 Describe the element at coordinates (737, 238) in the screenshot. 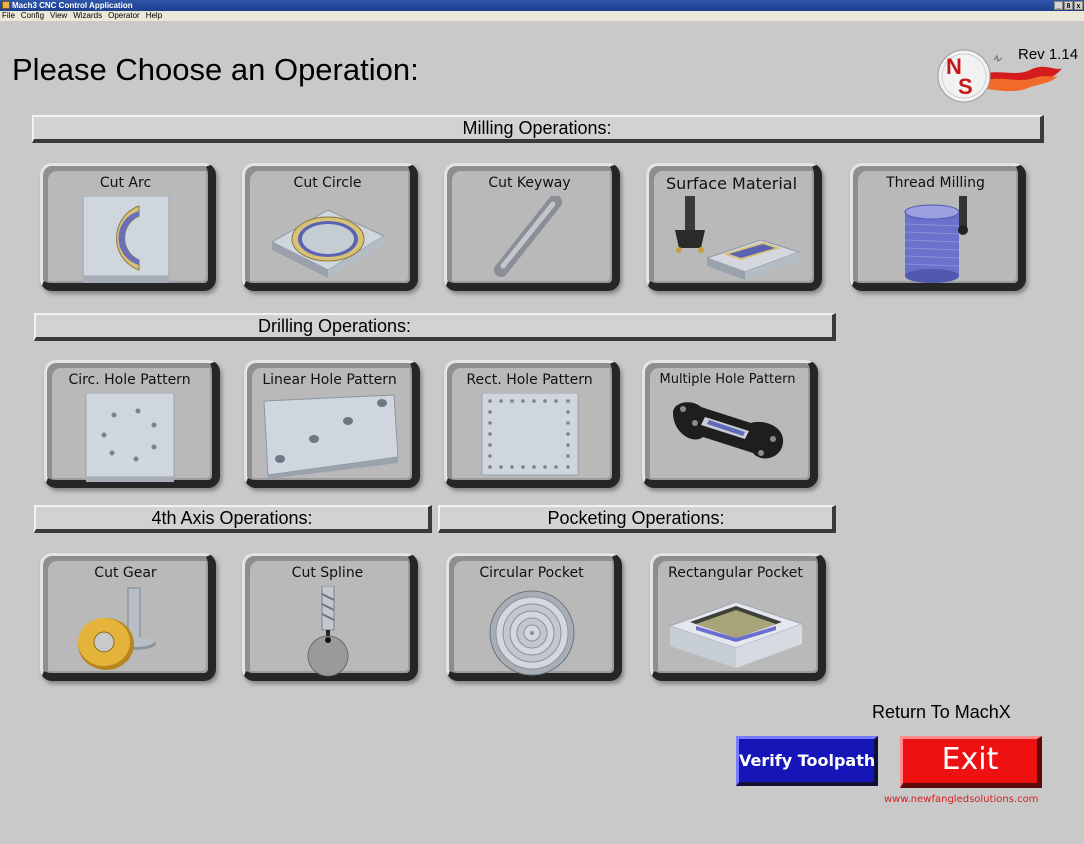

I see `surface-material-icon` at that location.